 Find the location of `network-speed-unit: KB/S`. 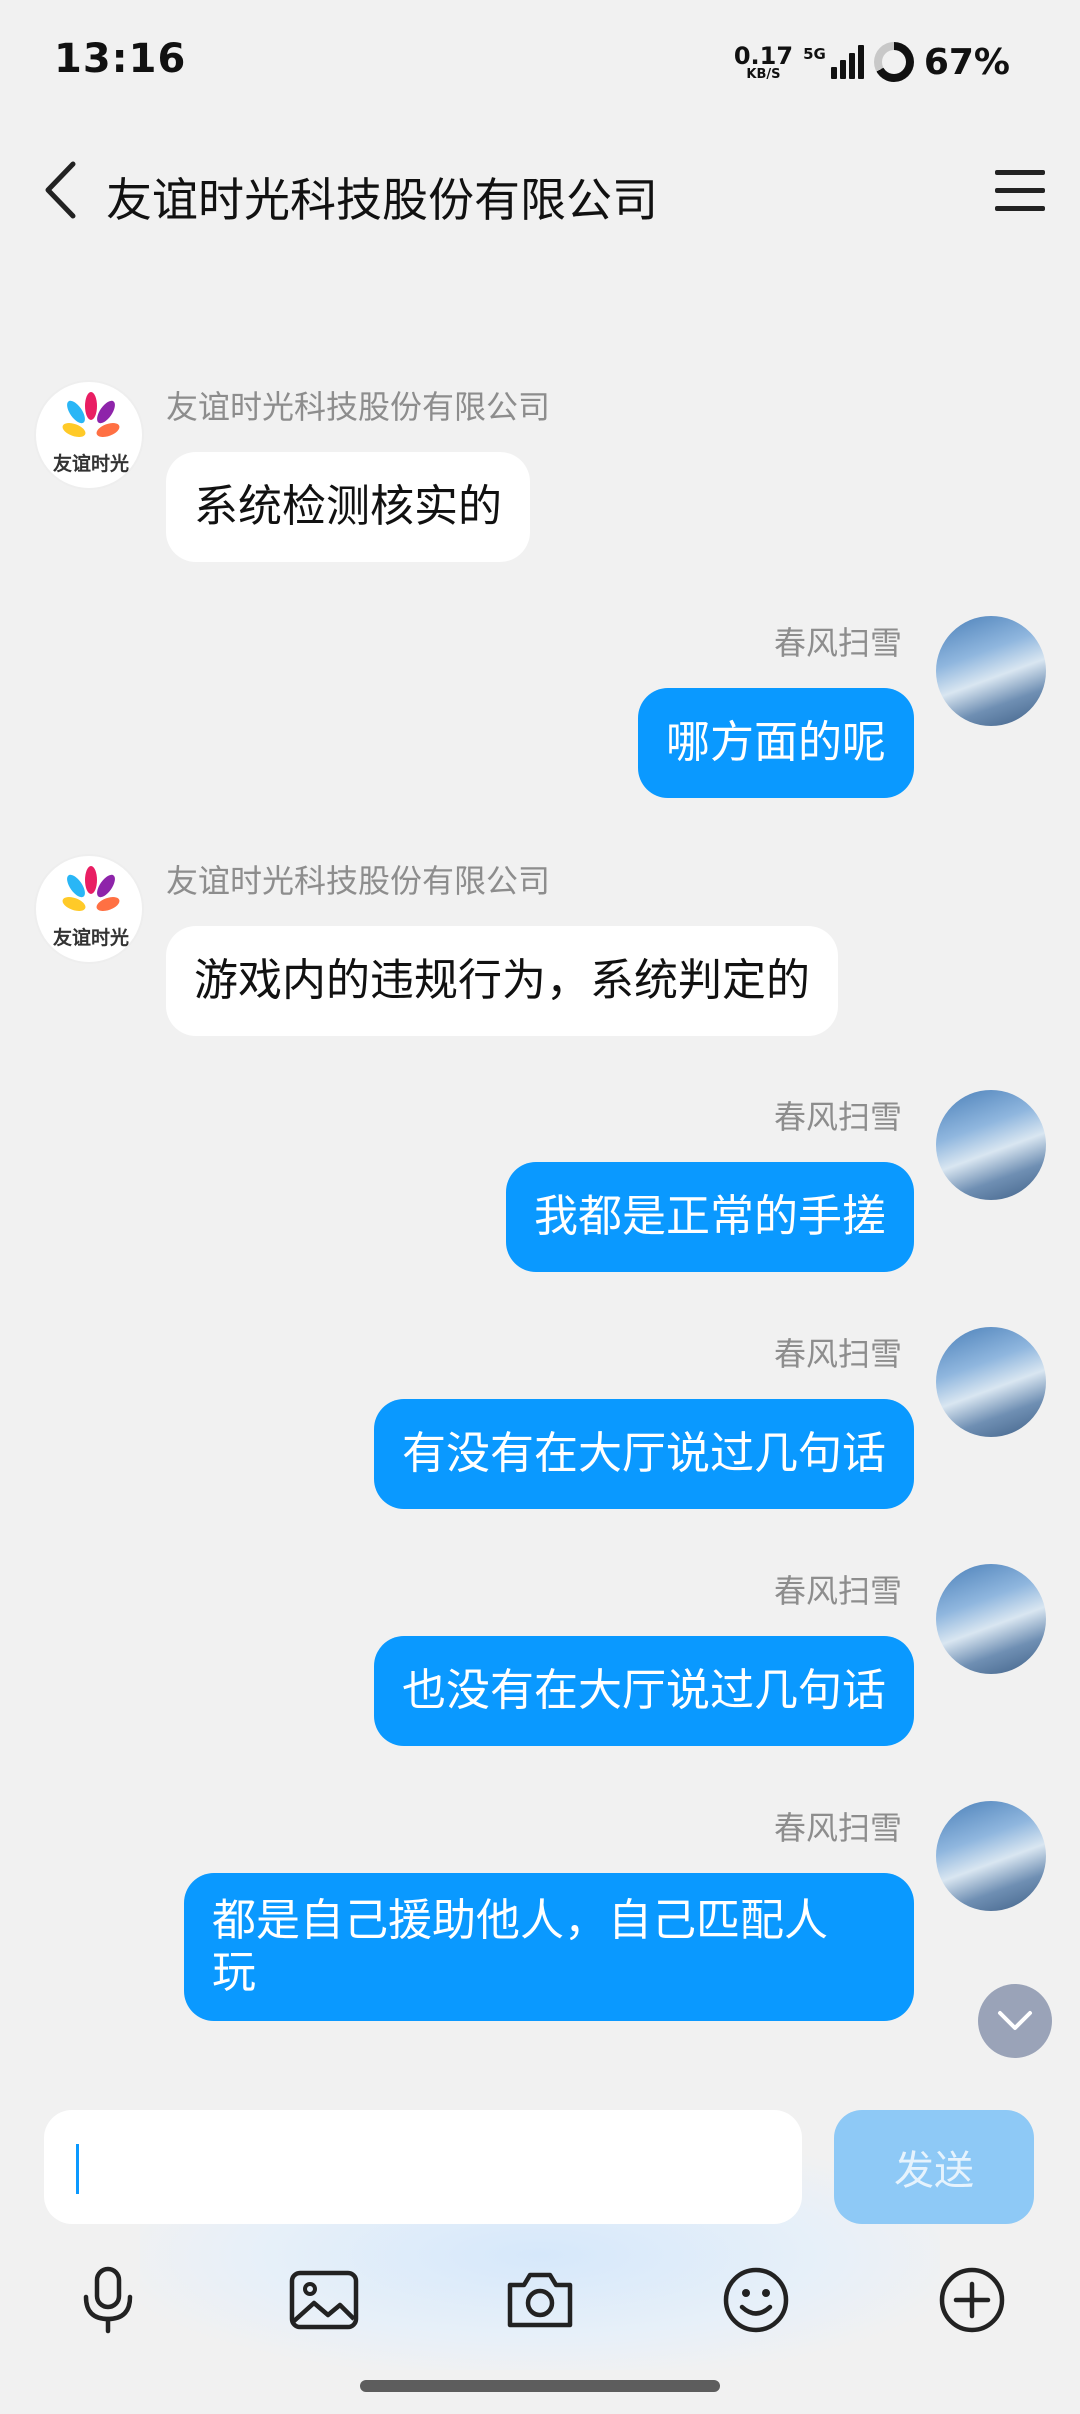

network-speed-unit: KB/S is located at coordinates (763, 74).